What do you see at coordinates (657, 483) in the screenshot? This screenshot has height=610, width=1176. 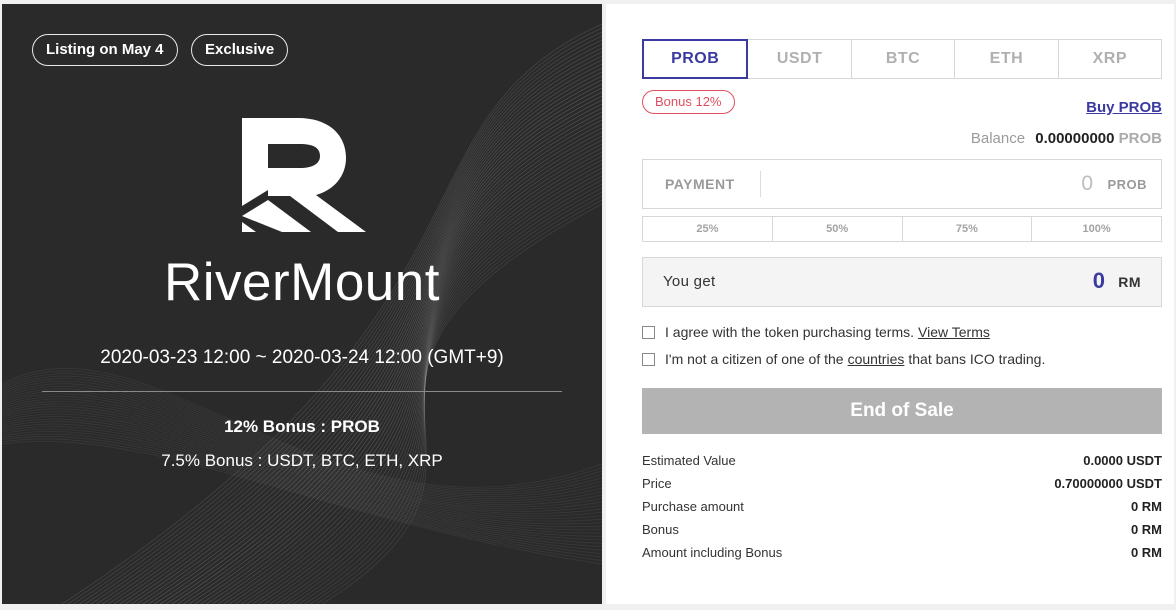 I see `summary-label: Price` at bounding box center [657, 483].